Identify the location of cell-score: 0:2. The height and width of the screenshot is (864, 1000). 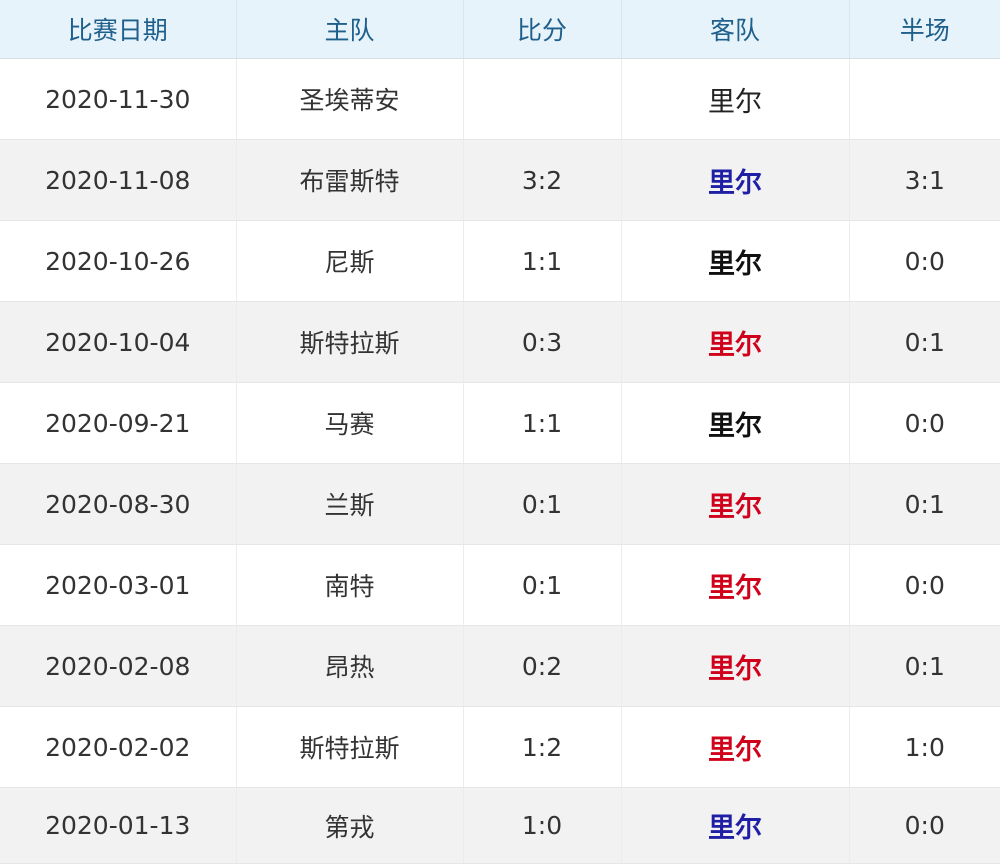
(542, 666).